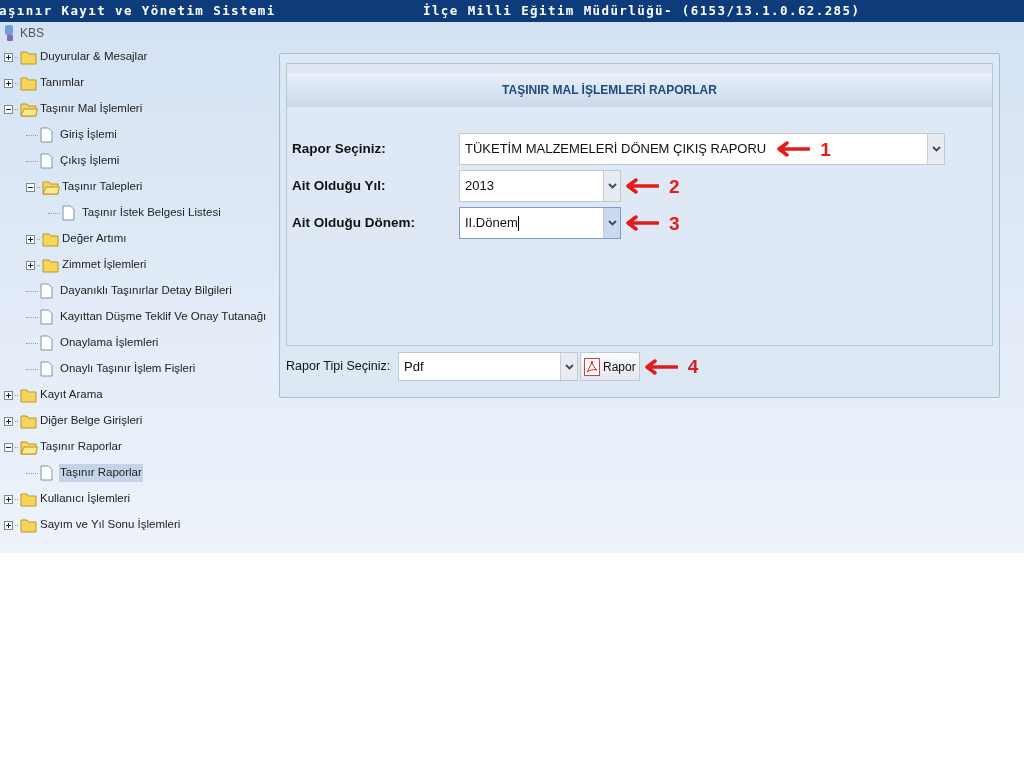 The image size is (1024, 768). I want to click on panel-title: TAŞINIR MAL İŞLEMLERİ RAPORLAR, so click(609, 90).